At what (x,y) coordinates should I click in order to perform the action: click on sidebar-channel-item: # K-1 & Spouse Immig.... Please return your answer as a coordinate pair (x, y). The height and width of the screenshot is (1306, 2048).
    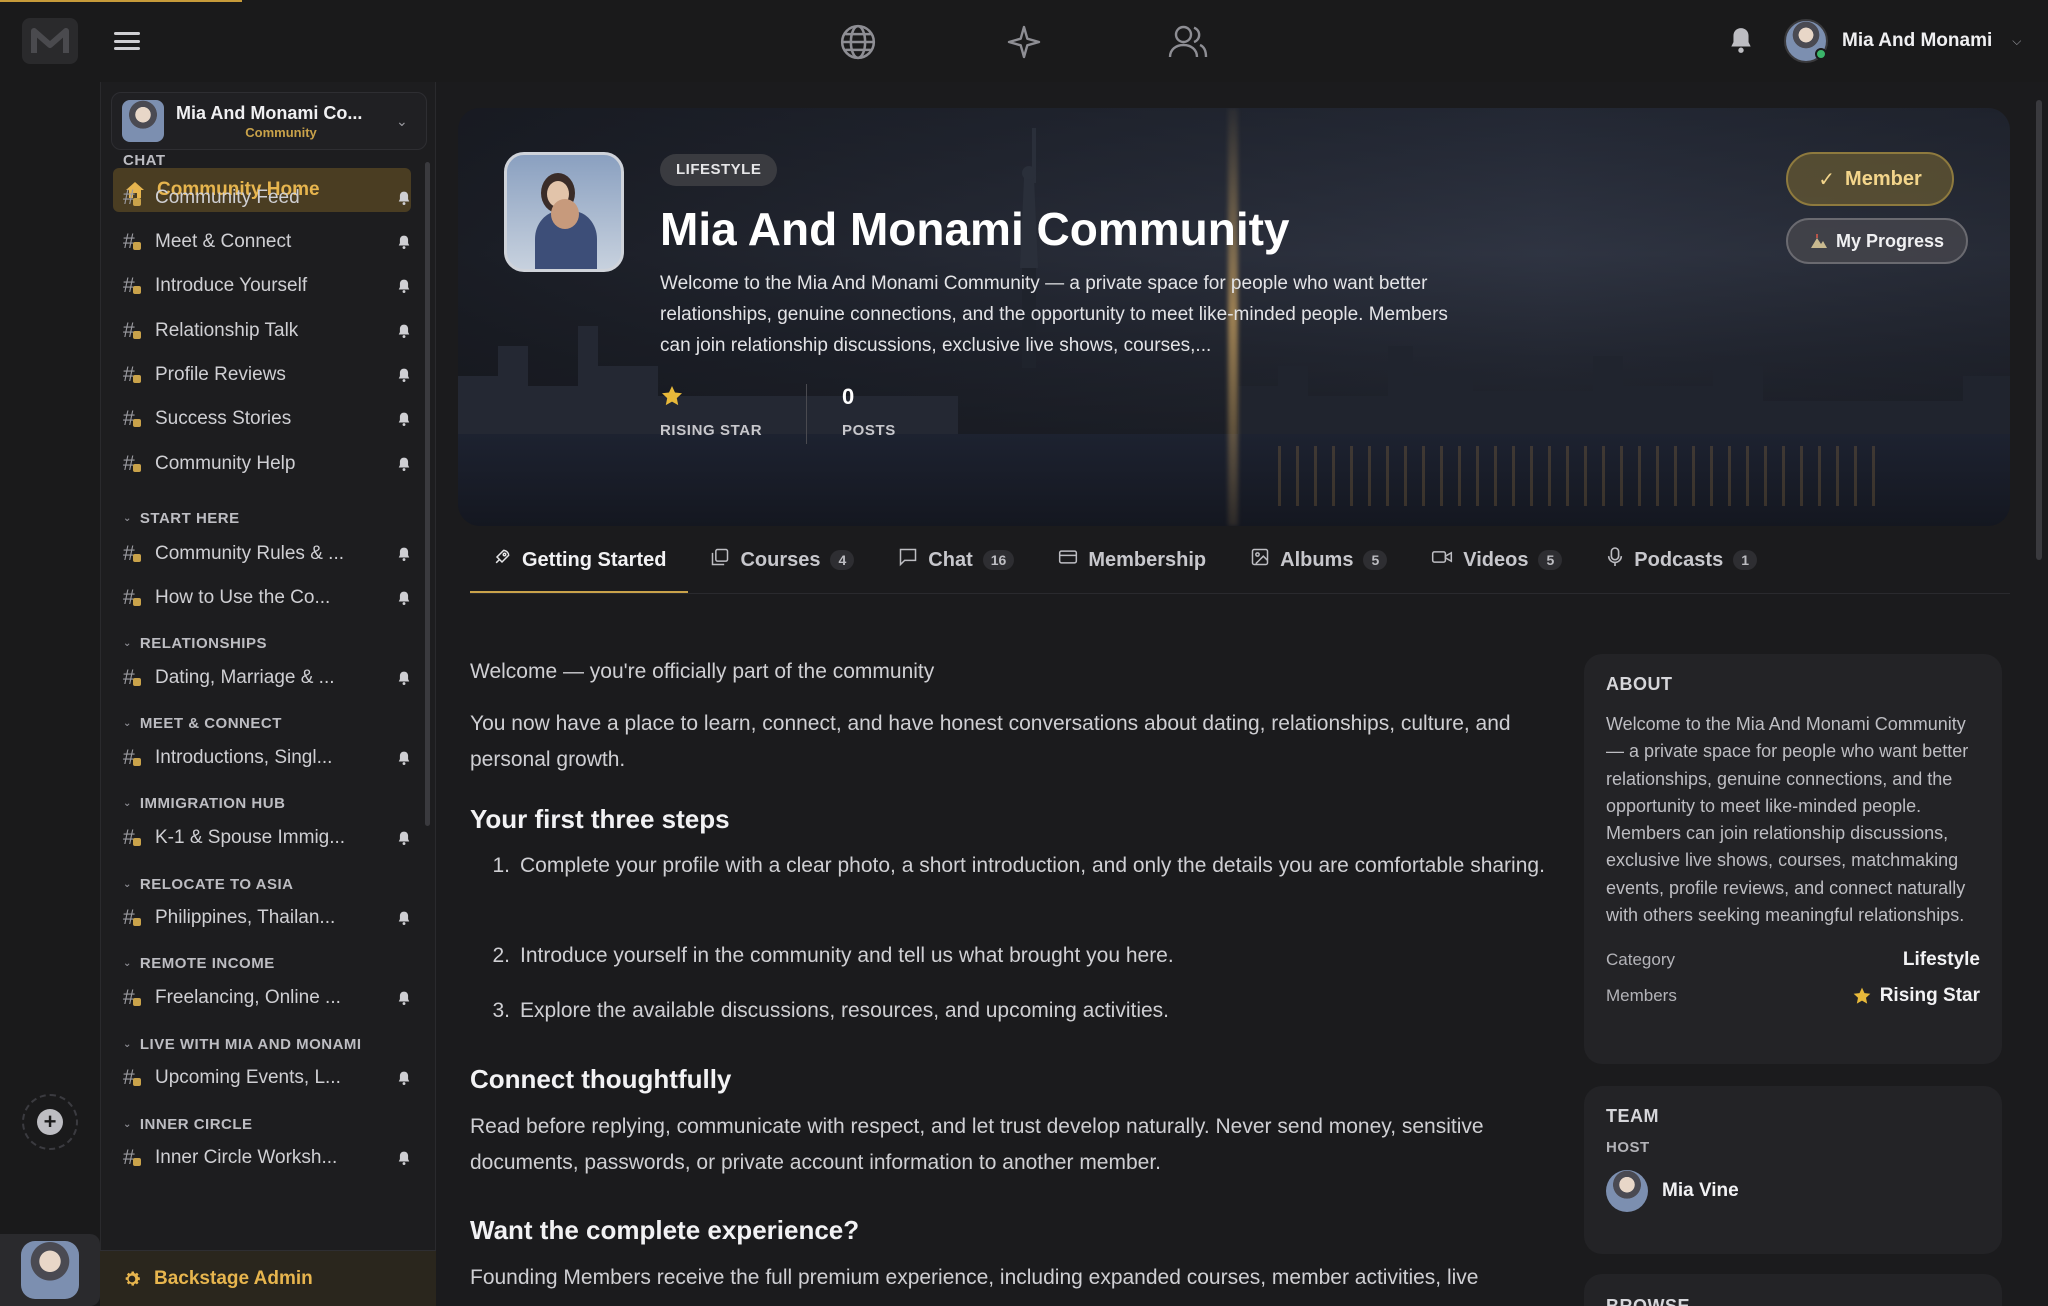
    Looking at the image, I should click on (268, 838).